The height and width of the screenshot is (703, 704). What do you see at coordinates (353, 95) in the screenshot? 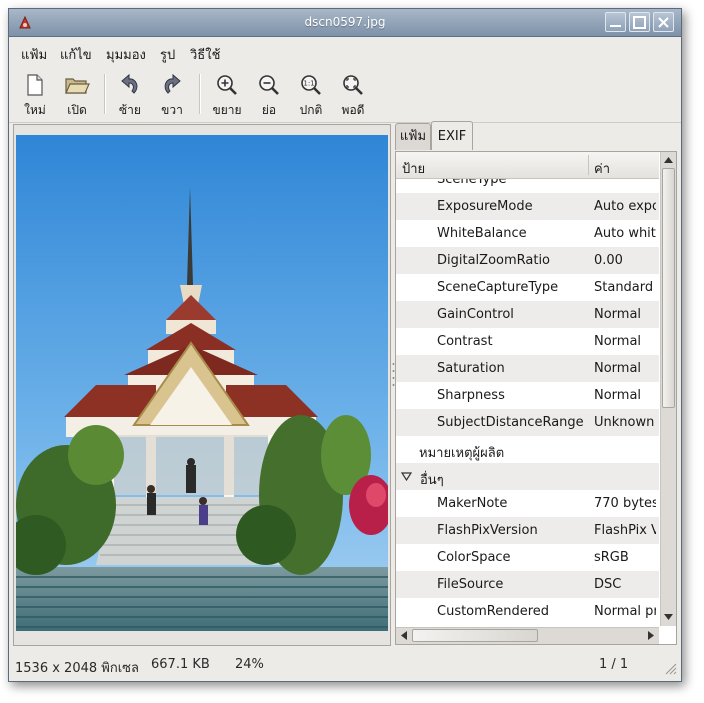
I see `zoom-fit-button: พอดี` at bounding box center [353, 95].